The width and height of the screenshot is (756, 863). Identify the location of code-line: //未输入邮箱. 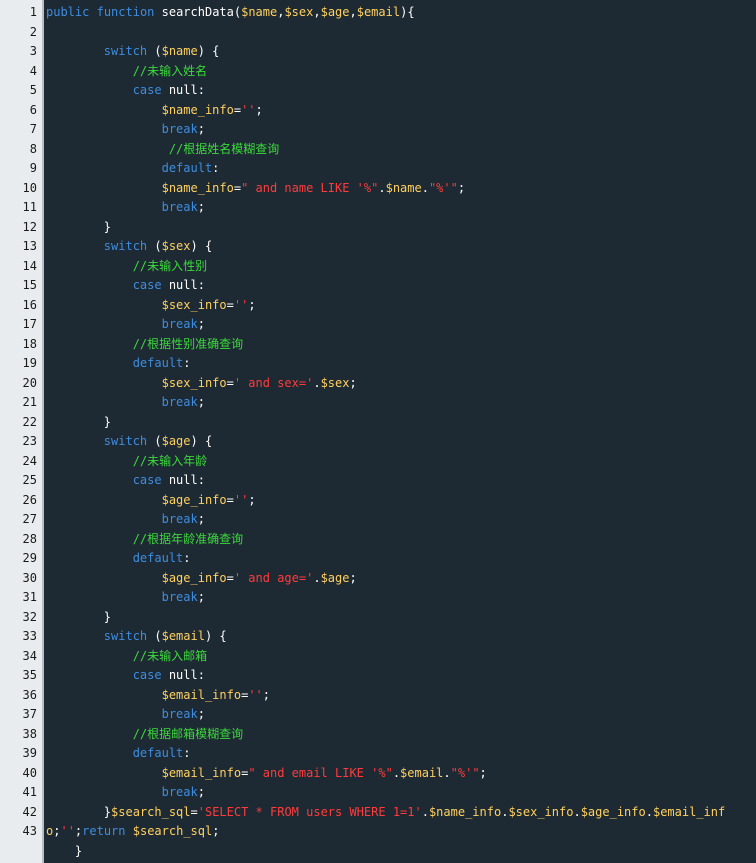
(401, 656).